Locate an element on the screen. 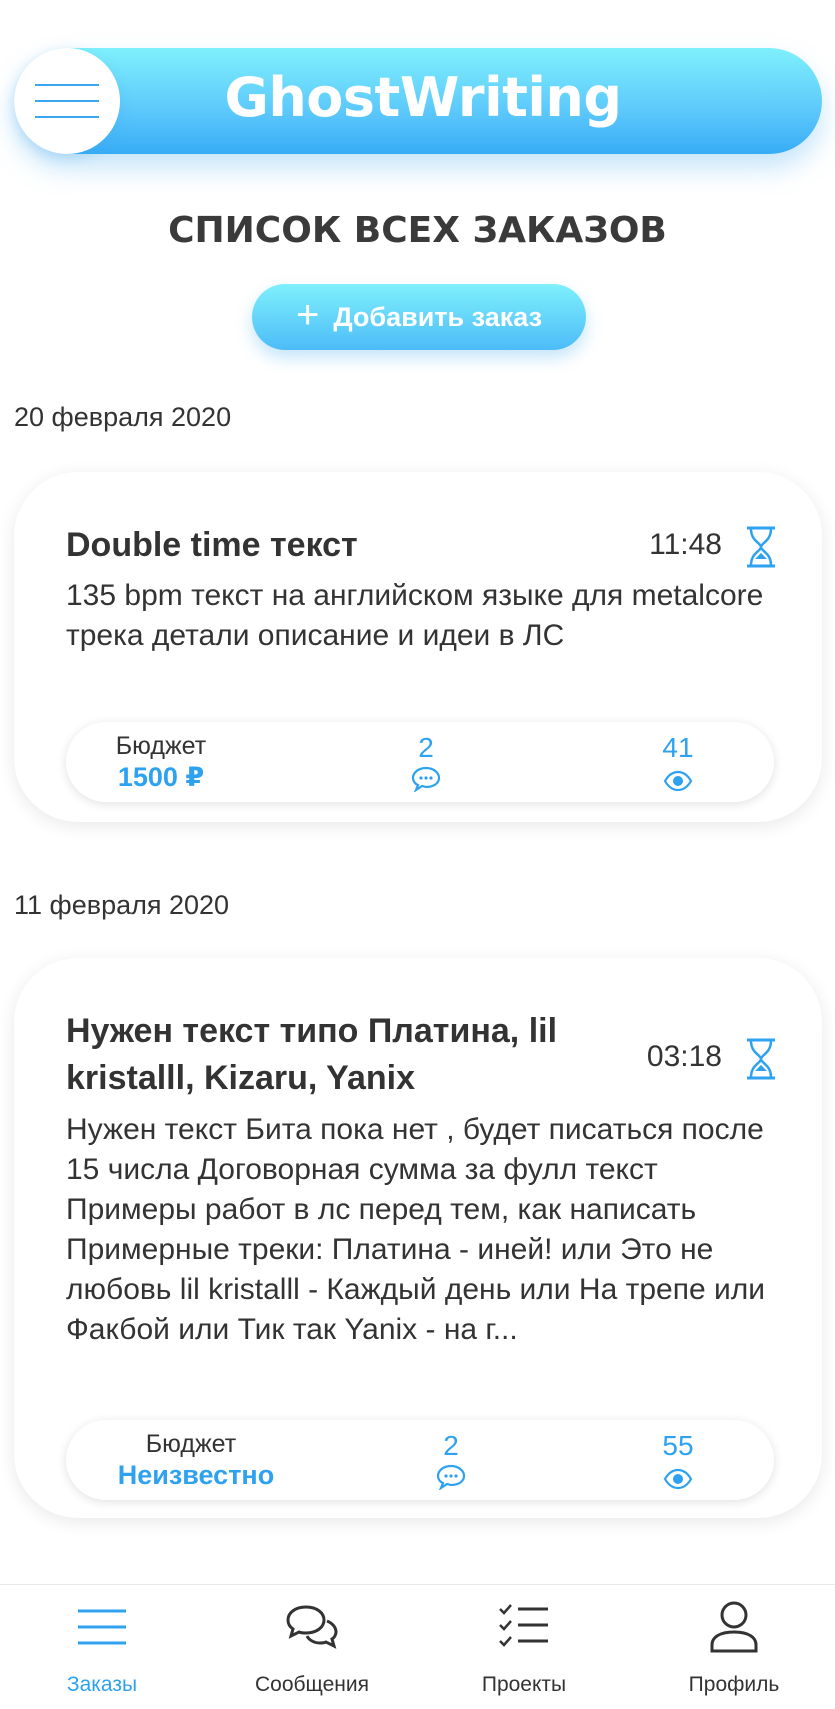 This screenshot has height=1709, width=835. page-title: СПИСОК ВСЕХ ЗАКАЗОВ is located at coordinates (417, 230).